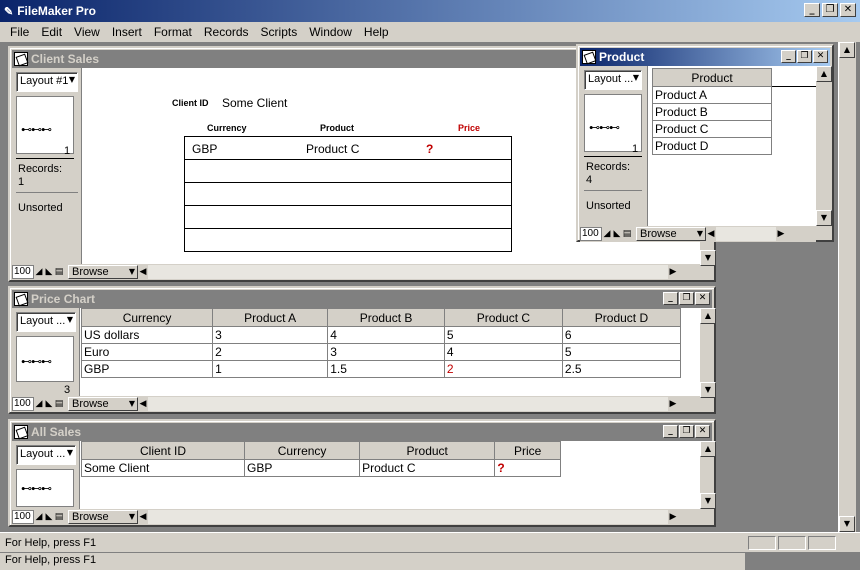 This screenshot has width=860, height=570. Describe the element at coordinates (147, 352) in the screenshot. I see `table-cell: Euro` at that location.